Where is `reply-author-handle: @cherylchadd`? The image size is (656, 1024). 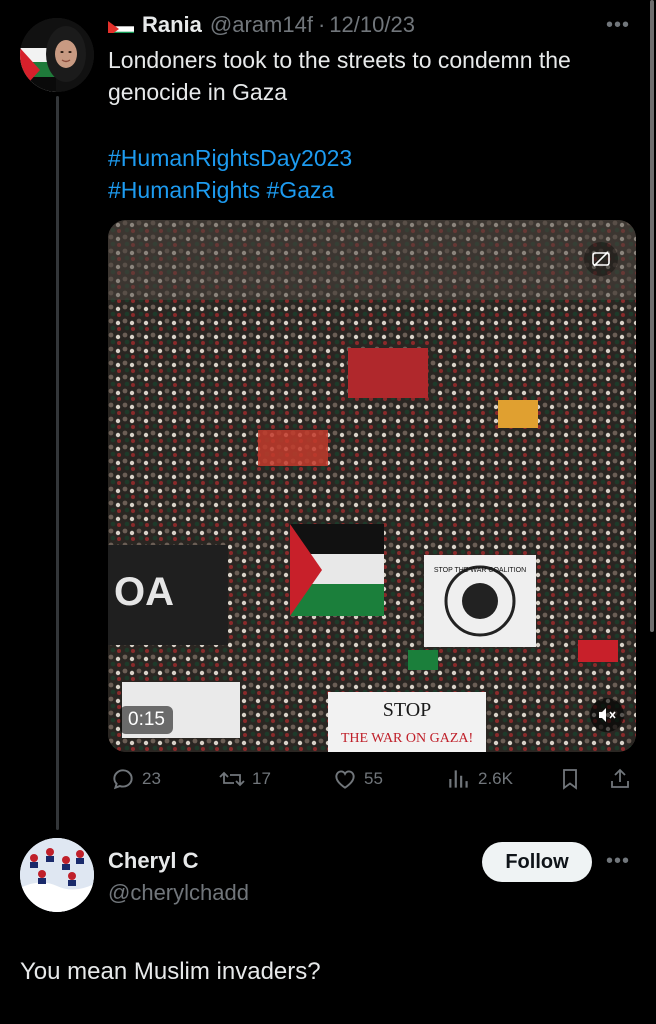 reply-author-handle: @cherylchadd is located at coordinates (178, 893).